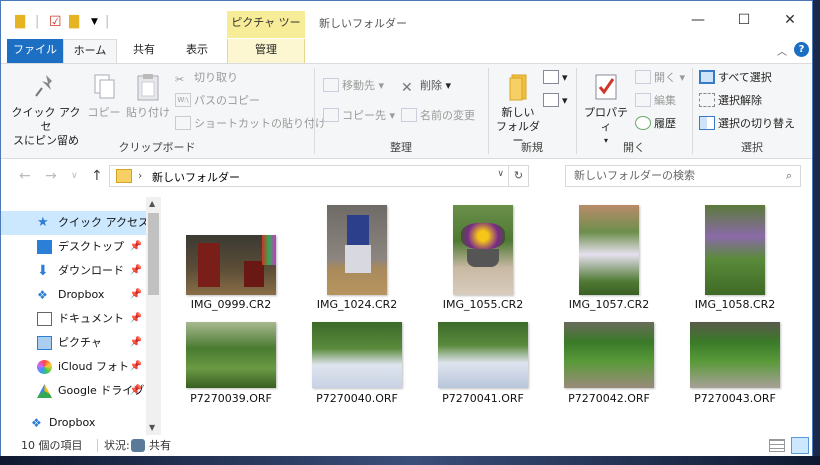 The height and width of the screenshot is (465, 820). I want to click on new-folder-button: 新しい フォルダー, so click(518, 108).